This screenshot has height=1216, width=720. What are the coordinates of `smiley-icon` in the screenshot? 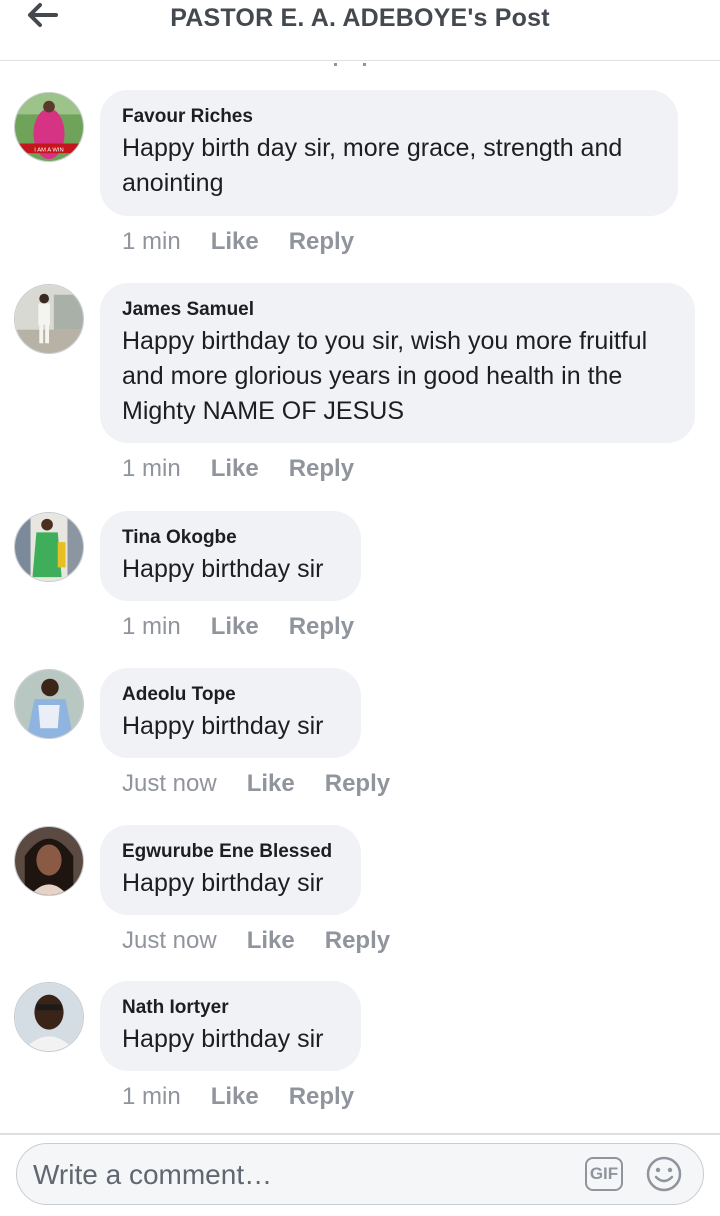 It's located at (664, 1174).